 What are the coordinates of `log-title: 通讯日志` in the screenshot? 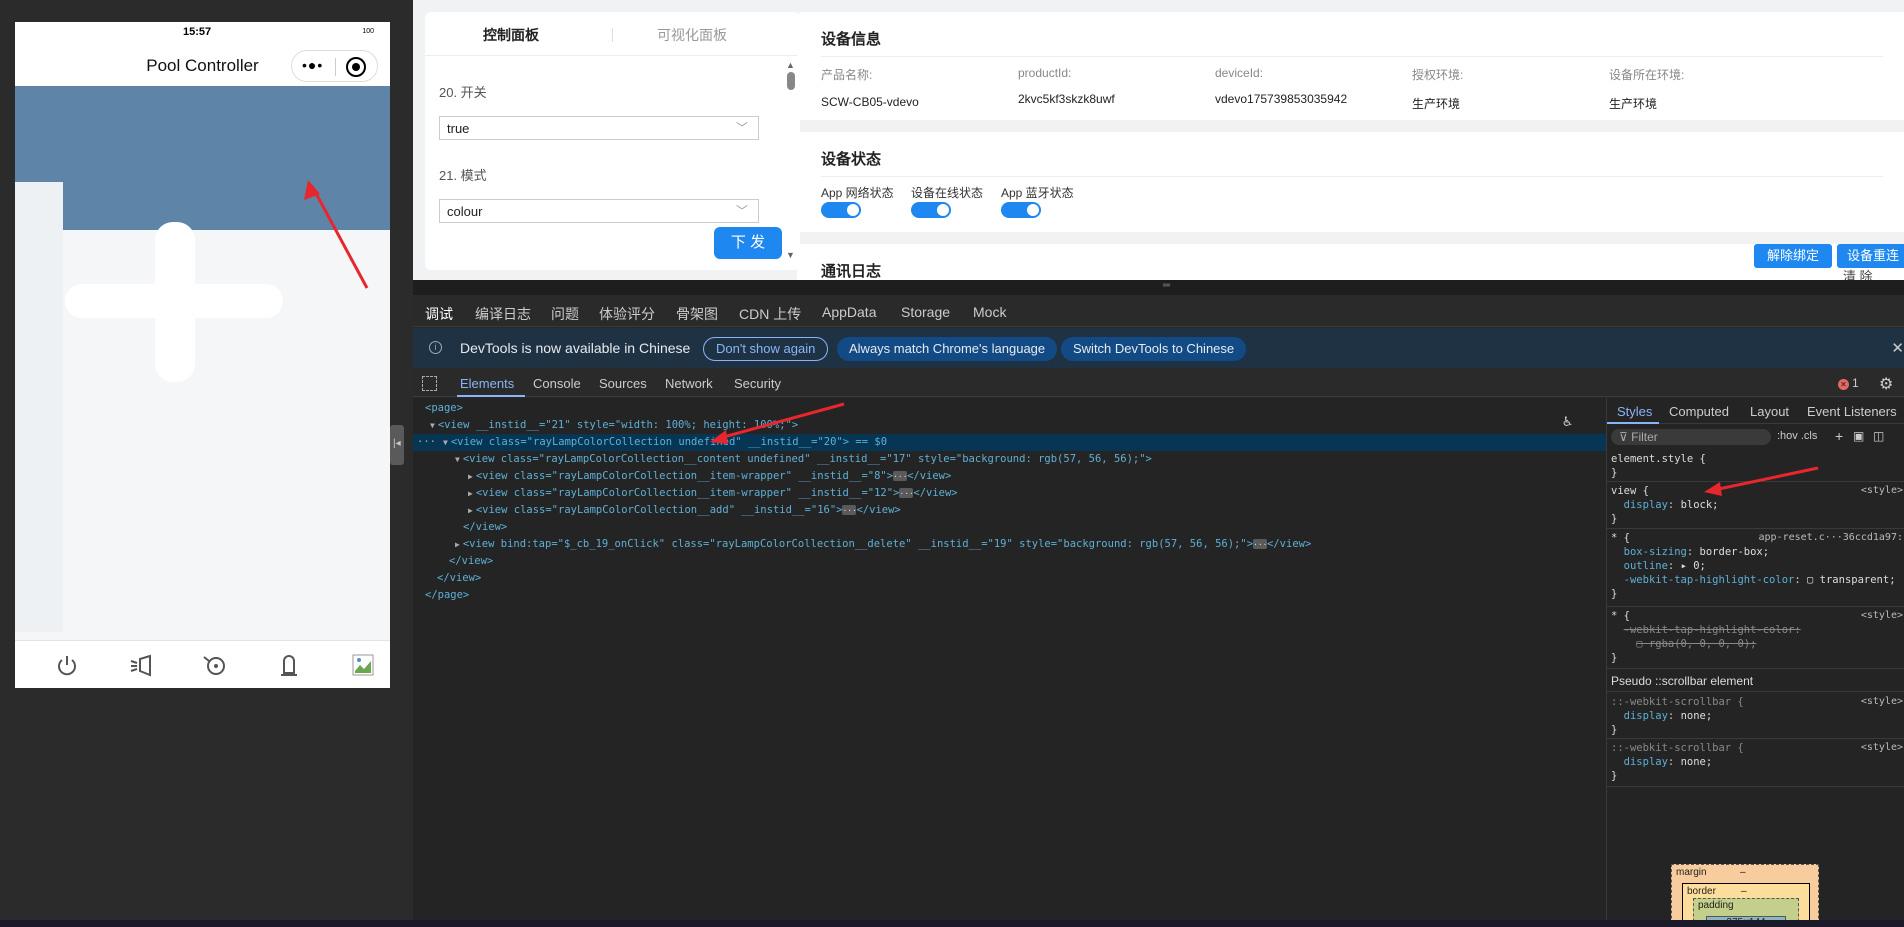 It's located at (851, 271).